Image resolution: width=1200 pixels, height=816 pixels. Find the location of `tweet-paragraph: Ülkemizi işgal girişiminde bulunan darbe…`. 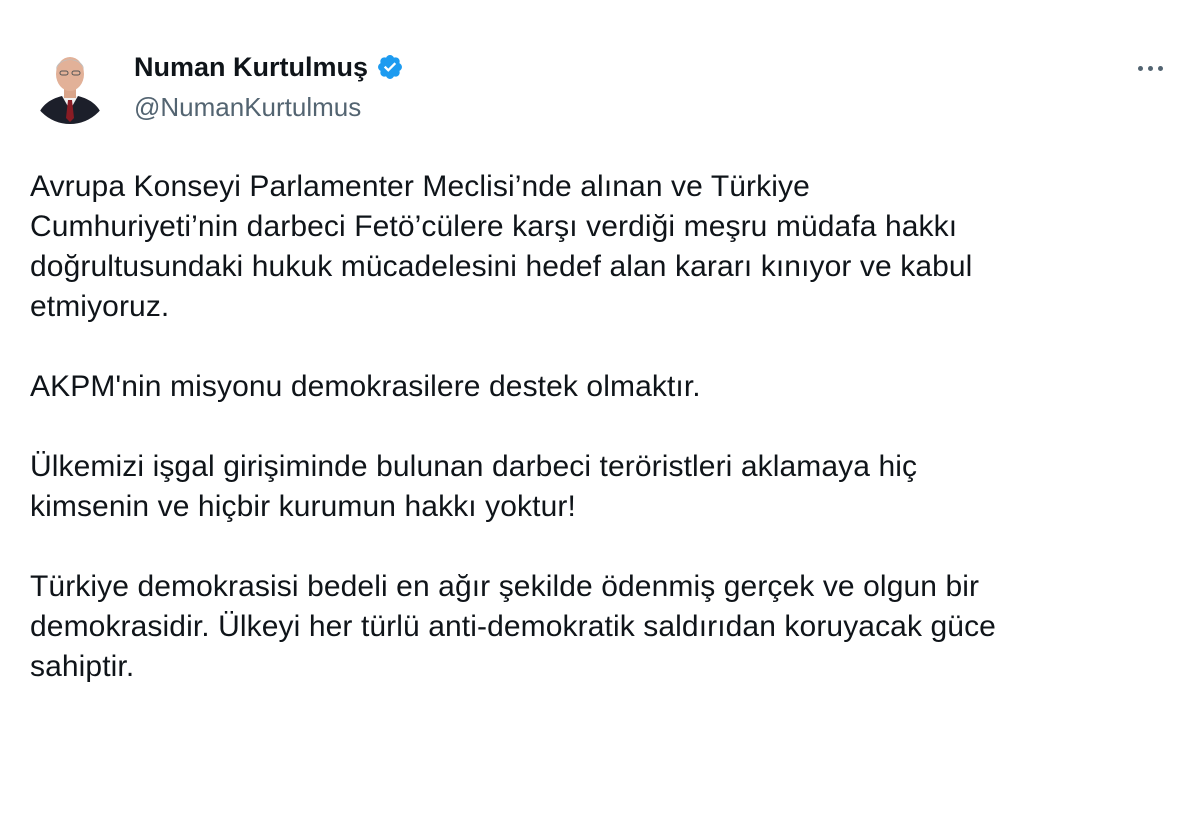

tweet-paragraph: Ülkemizi işgal girişiminde bulunan darbe… is located at coordinates (474, 486).